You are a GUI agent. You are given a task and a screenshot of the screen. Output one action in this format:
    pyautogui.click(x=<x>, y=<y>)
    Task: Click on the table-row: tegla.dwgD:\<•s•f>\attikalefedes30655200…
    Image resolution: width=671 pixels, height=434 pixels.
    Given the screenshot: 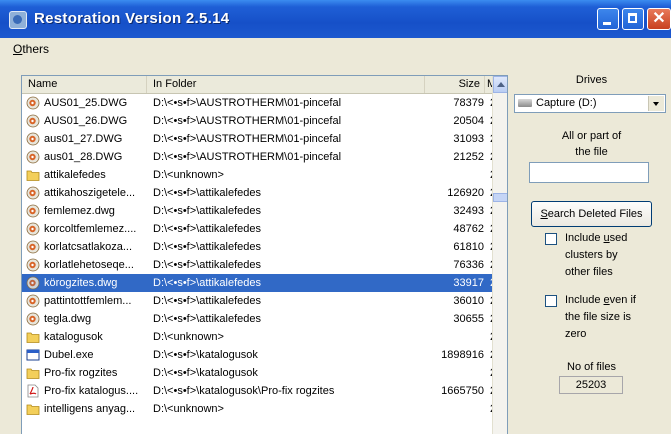 What is the action you would take?
    pyautogui.click(x=264, y=319)
    